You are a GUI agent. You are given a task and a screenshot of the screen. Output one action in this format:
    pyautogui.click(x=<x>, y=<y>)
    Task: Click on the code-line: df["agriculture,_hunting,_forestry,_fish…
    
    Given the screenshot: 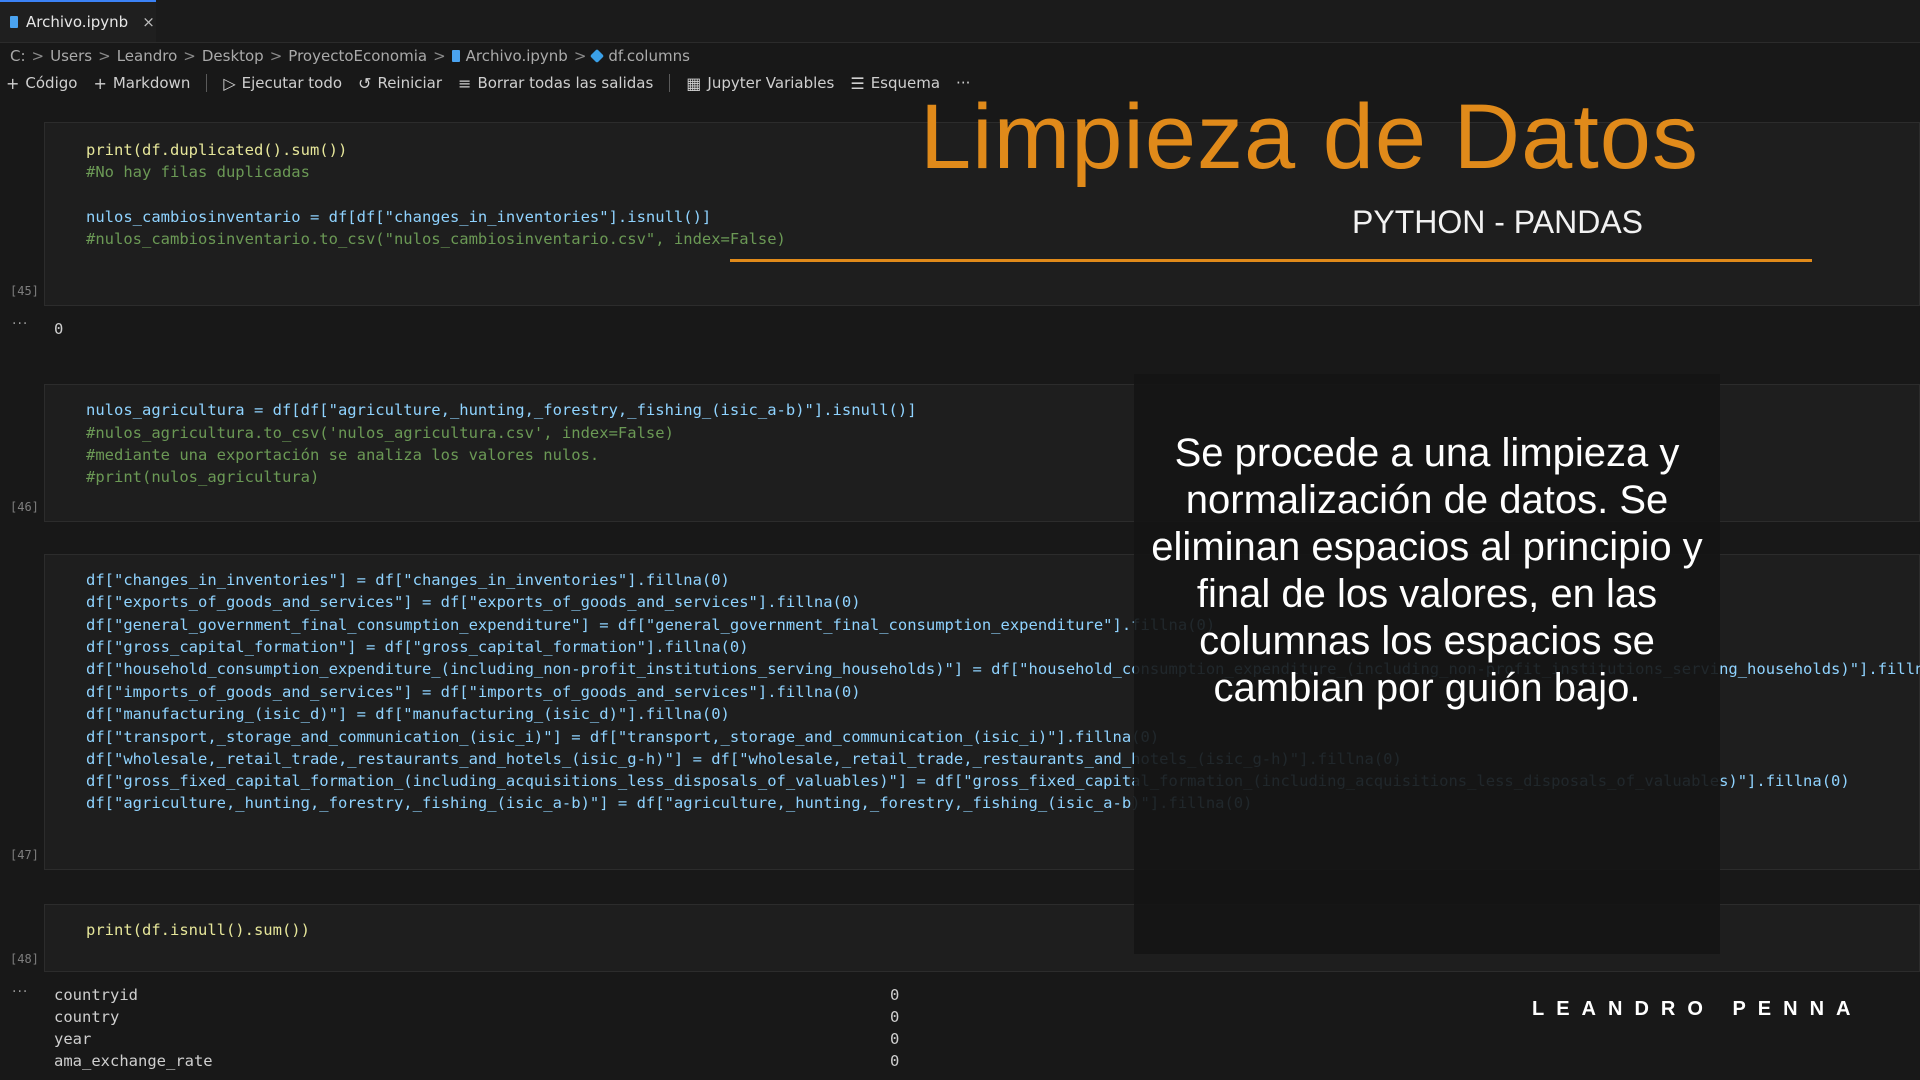 What is the action you would take?
    pyautogui.click(x=669, y=803)
    